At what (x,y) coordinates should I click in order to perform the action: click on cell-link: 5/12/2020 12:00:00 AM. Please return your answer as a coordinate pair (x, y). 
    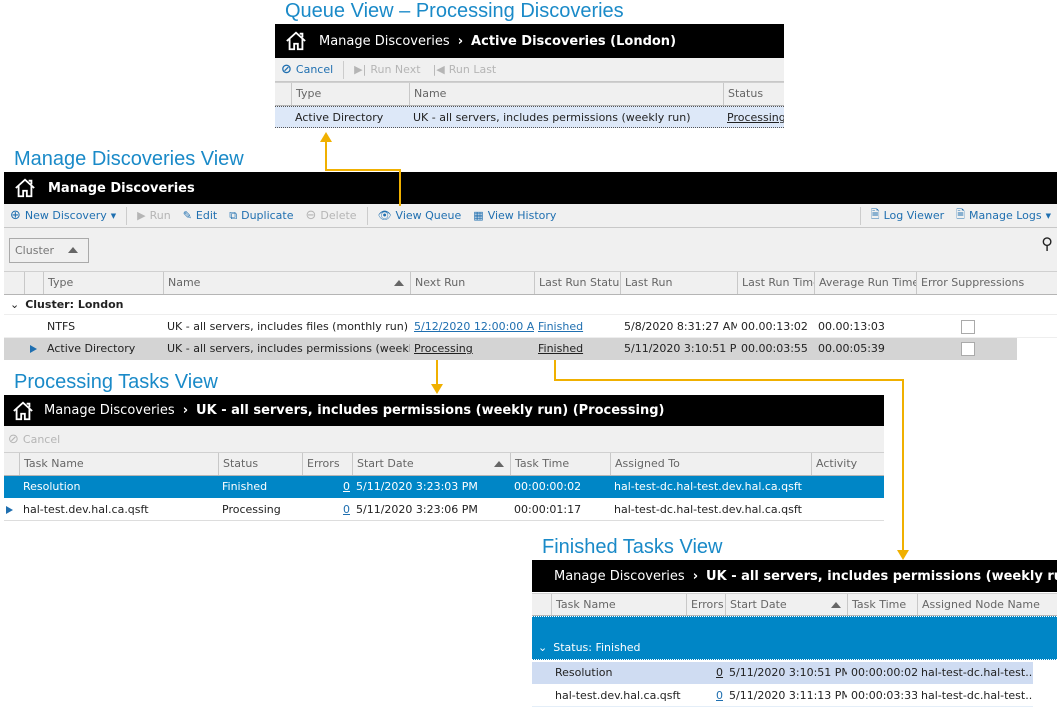
    Looking at the image, I should click on (474, 326).